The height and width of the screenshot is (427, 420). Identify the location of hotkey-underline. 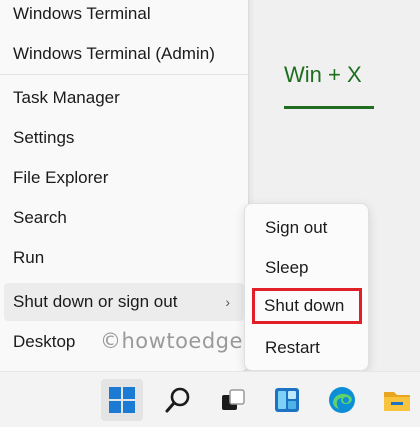
(329, 107).